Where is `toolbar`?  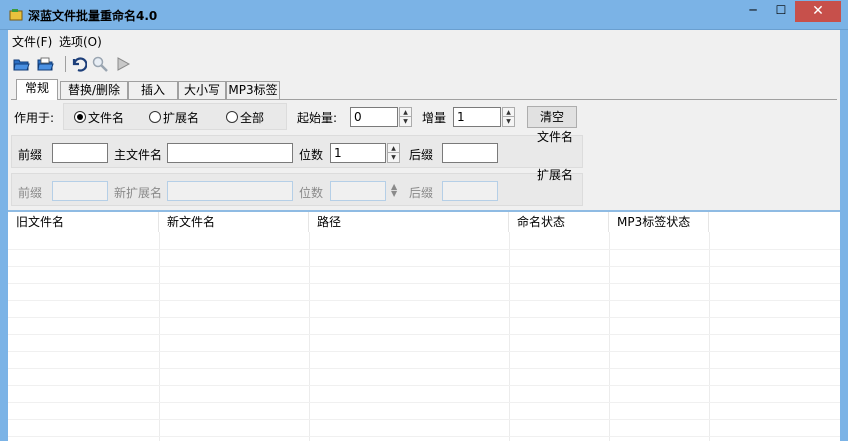
toolbar is located at coordinates (424, 64).